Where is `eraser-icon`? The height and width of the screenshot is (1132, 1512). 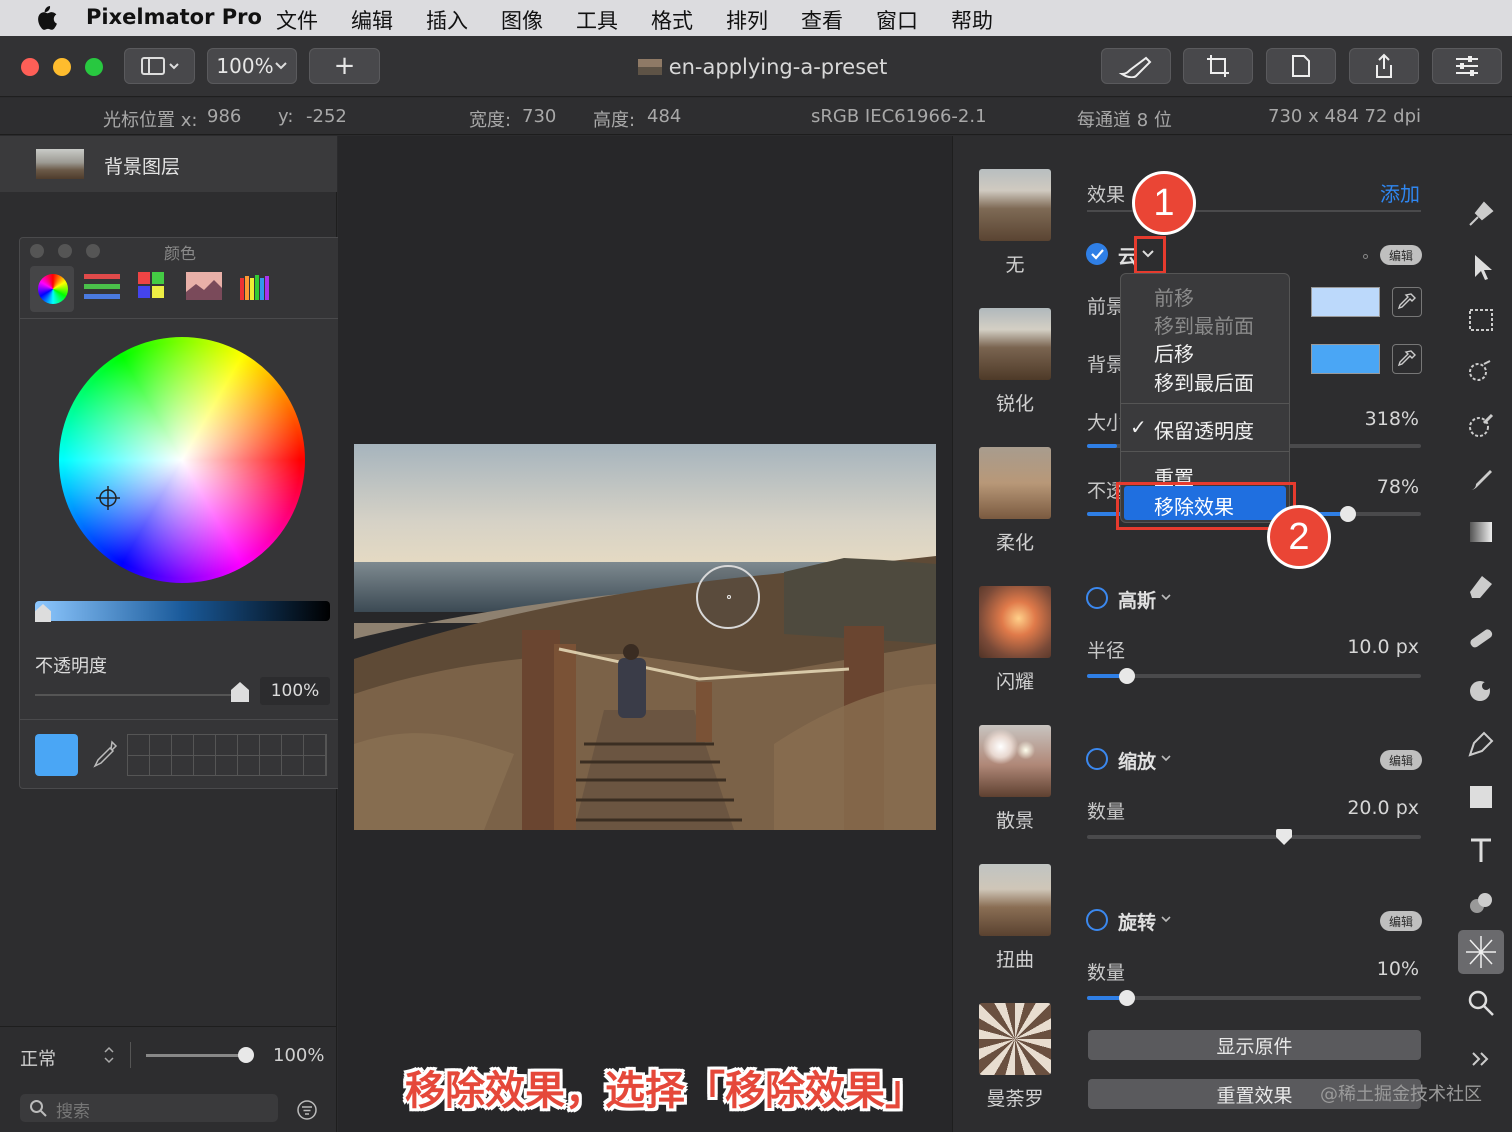
eraser-icon is located at coordinates (1481, 585).